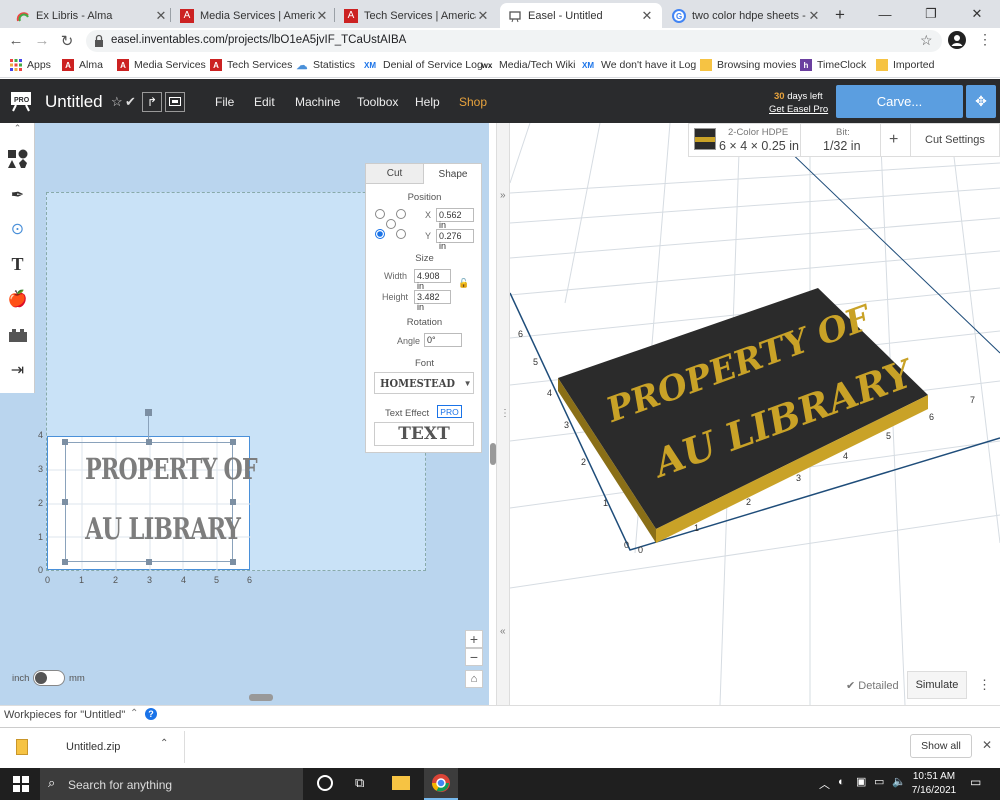  What do you see at coordinates (885, 14) in the screenshot?
I see `minimize-window-icon: —` at bounding box center [885, 14].